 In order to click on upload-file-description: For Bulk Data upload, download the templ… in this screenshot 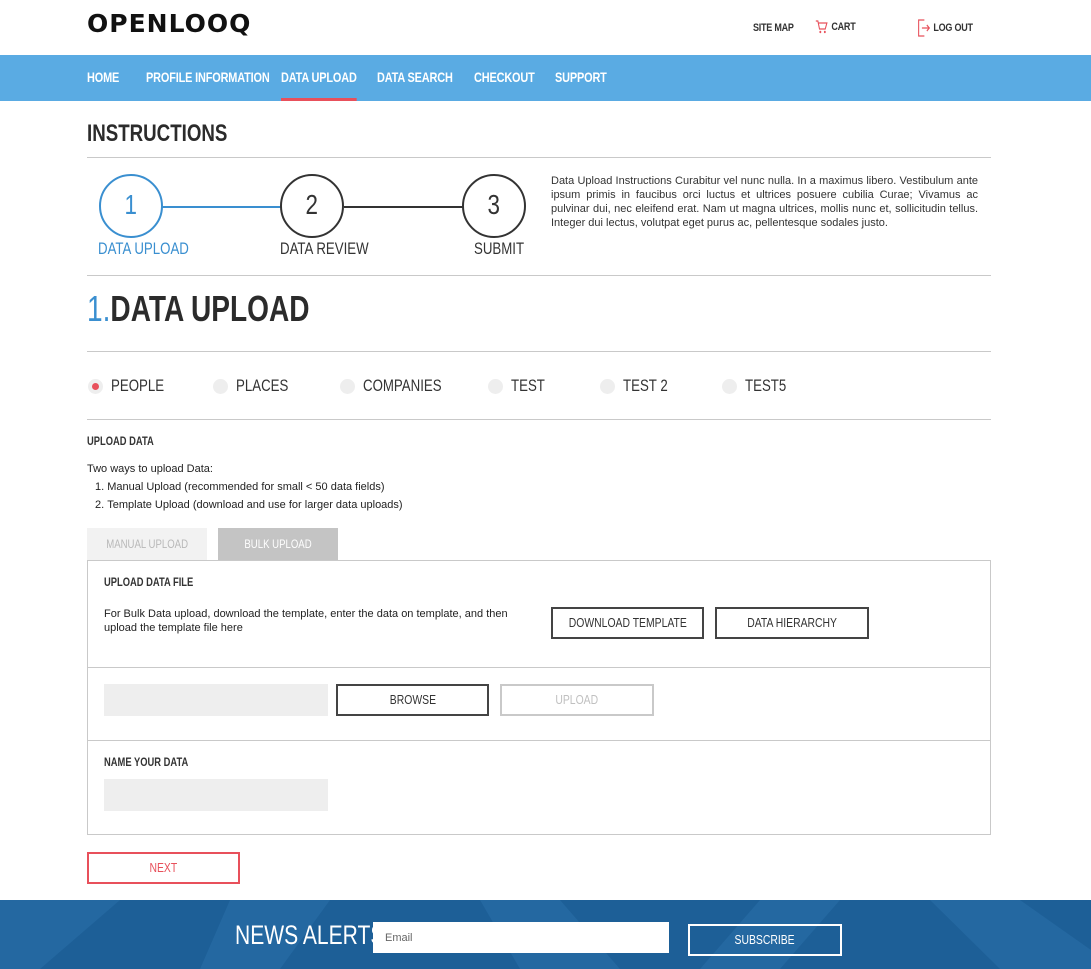, I will do `click(306, 621)`.